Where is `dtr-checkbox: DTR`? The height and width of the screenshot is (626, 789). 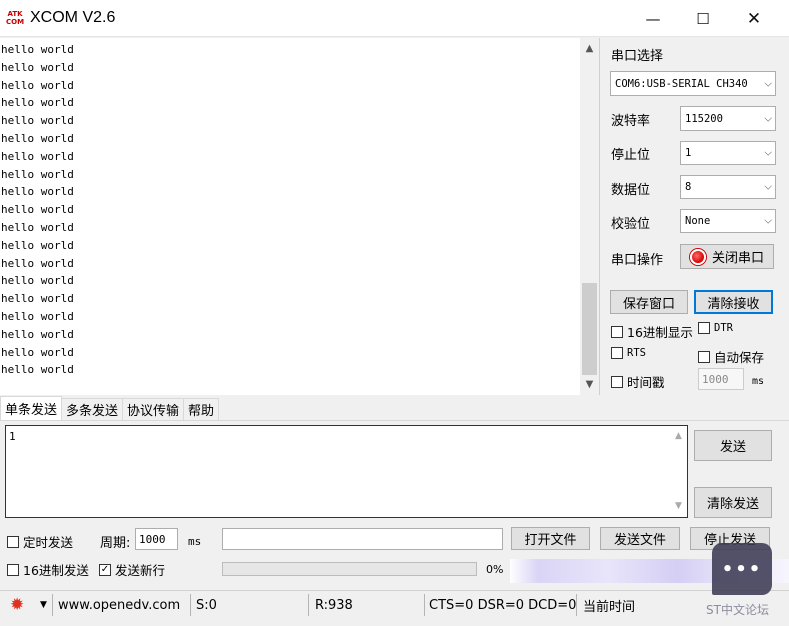 dtr-checkbox: DTR is located at coordinates (715, 328).